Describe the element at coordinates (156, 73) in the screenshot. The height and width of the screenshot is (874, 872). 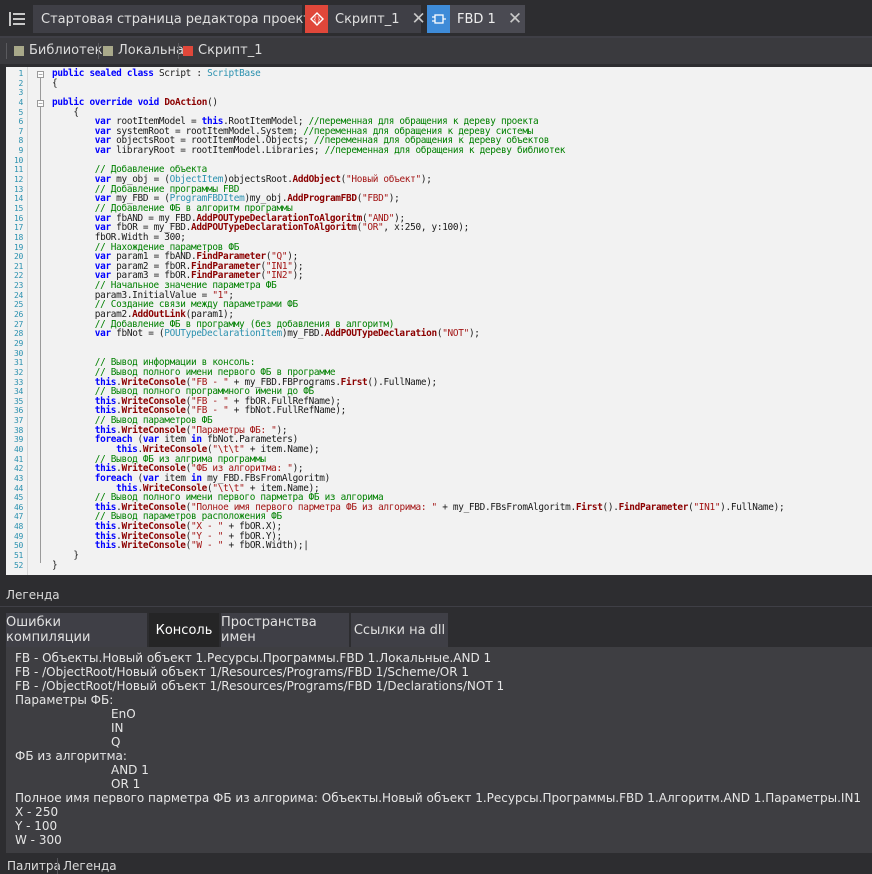
I see `code-text: public sealed class Script : ScriptBase` at that location.